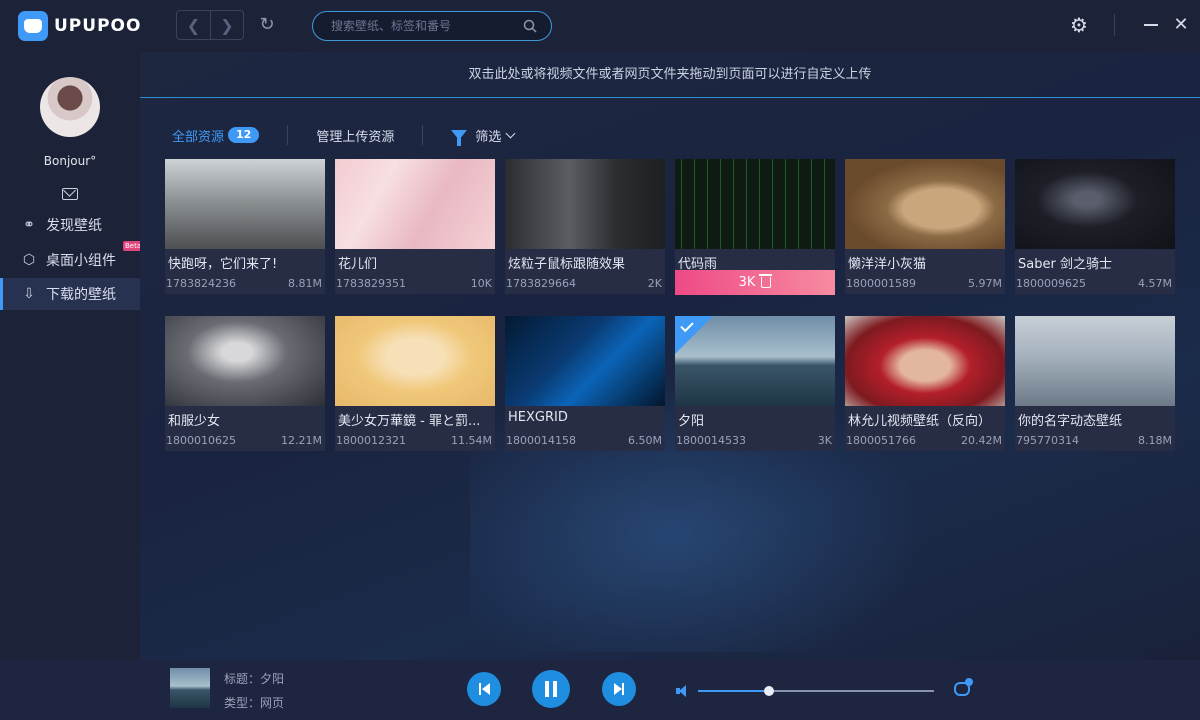 This screenshot has width=1200, height=720. I want to click on wallpaper-id: 1800009625, so click(1051, 283).